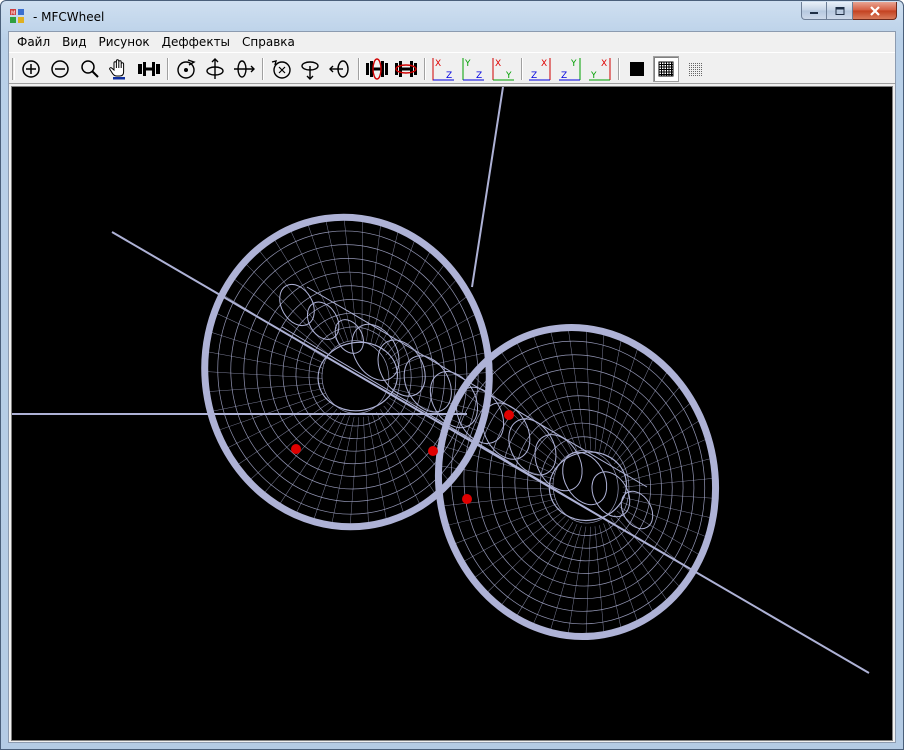 The image size is (904, 750). I want to click on view-yz-button: Y Z, so click(473, 69).